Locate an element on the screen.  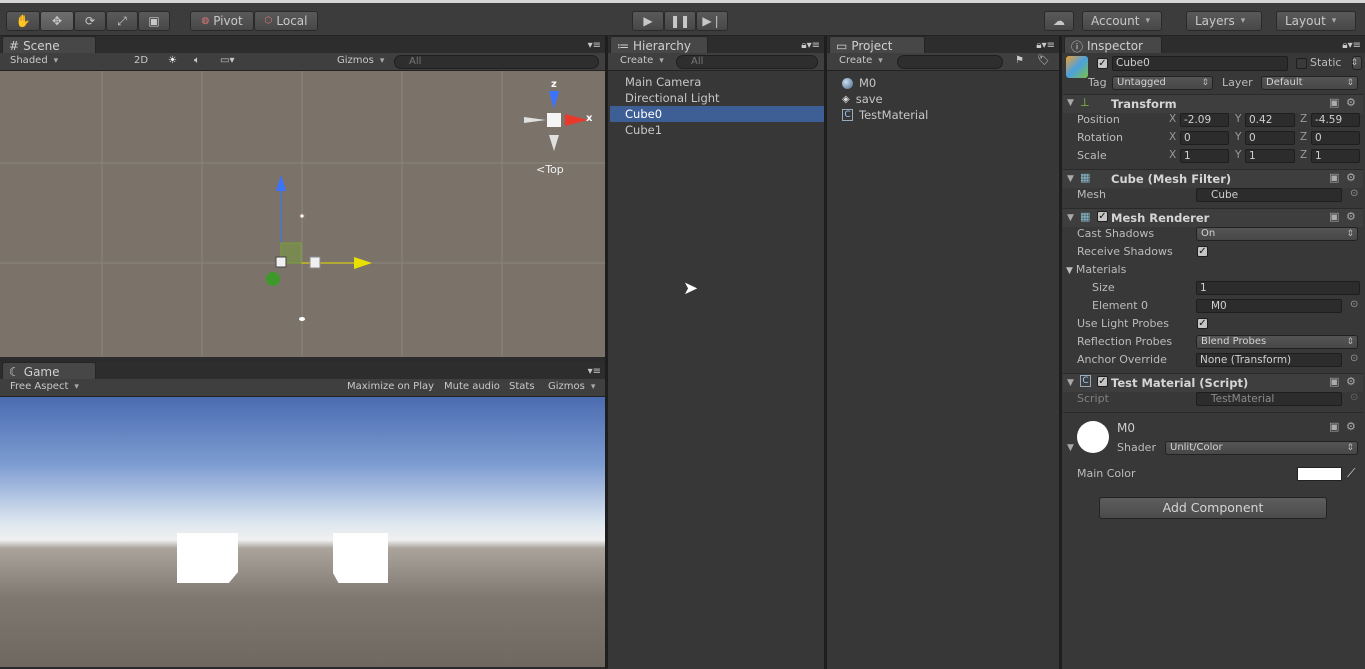
project-item-m0: M0 is located at coordinates (859, 83).